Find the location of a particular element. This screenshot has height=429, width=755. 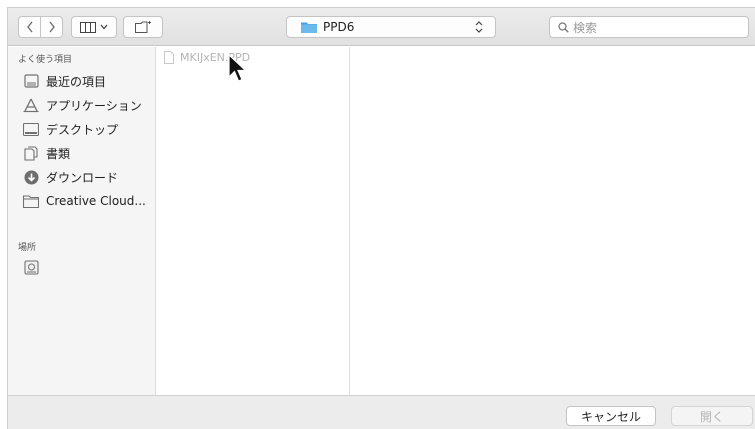

downloads-icon is located at coordinates (31, 177).